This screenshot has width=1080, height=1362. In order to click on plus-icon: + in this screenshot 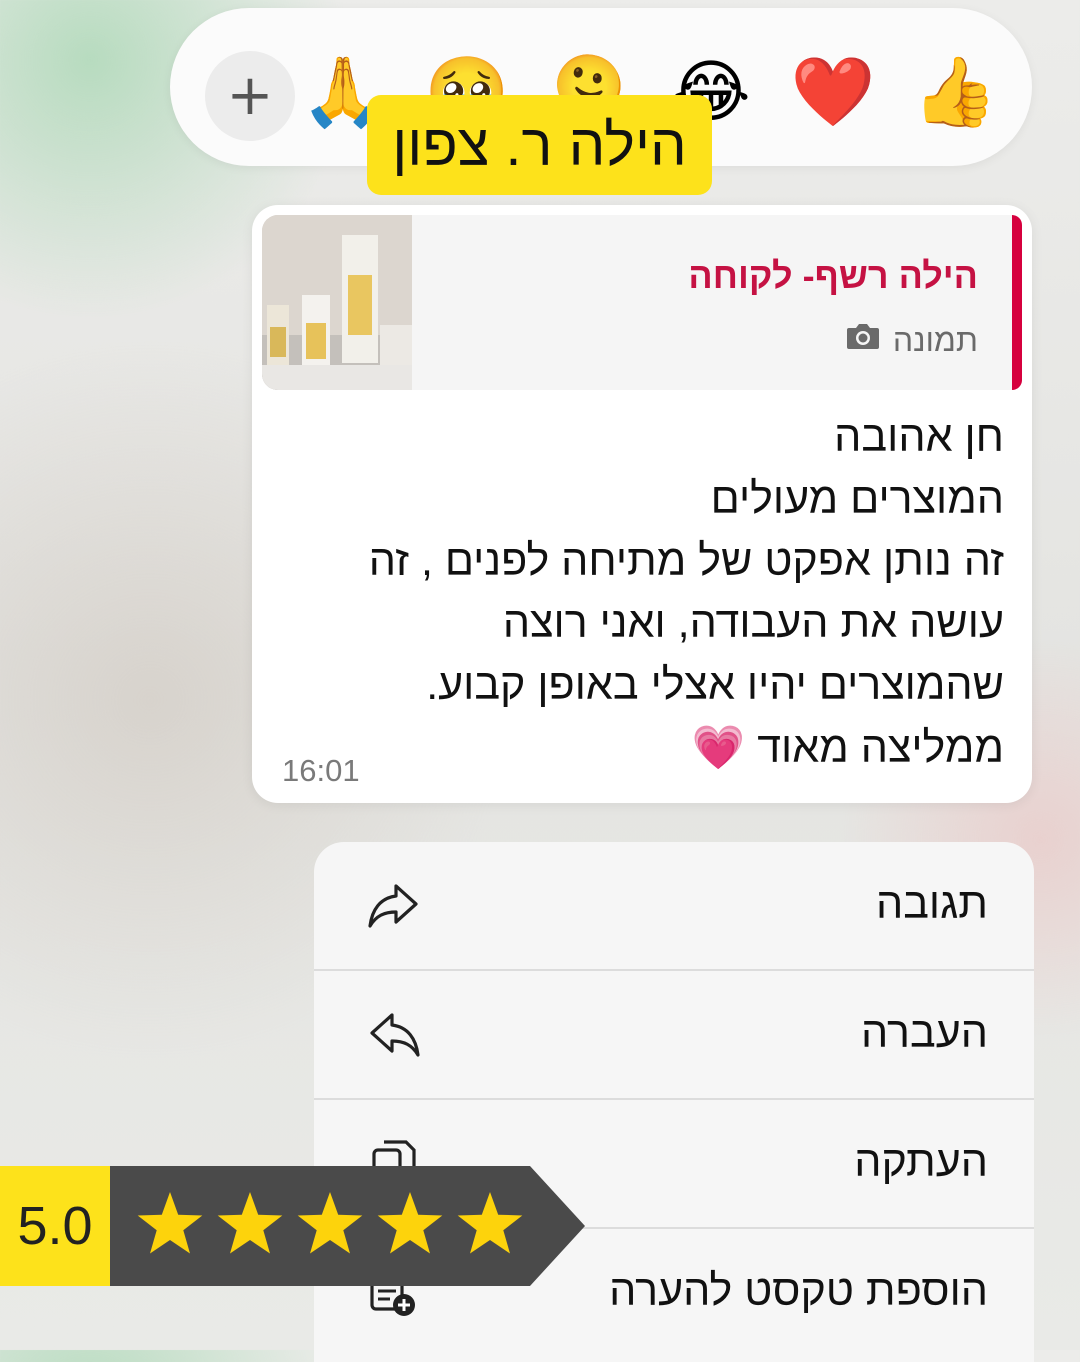, I will do `click(250, 95)`.